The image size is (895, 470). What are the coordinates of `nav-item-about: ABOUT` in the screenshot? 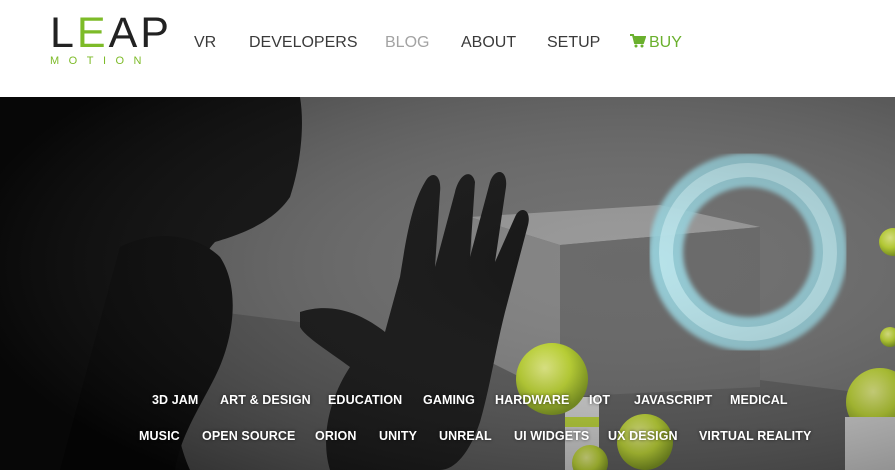 It's located at (488, 43).